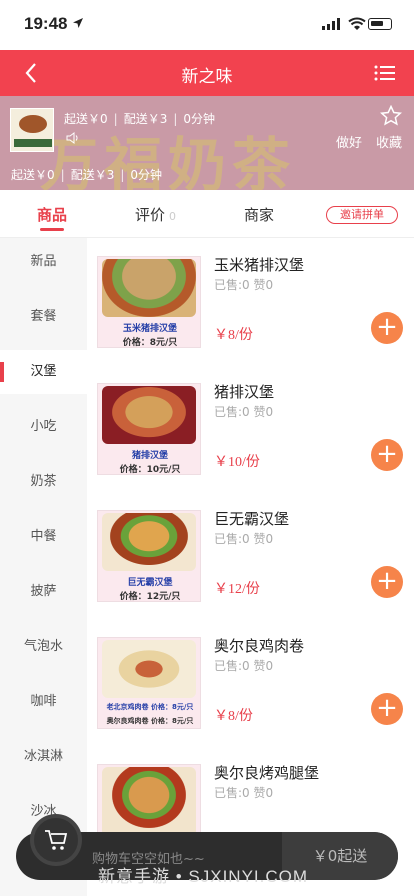  What do you see at coordinates (46, 23) in the screenshot?
I see `status-time: 19:48` at bounding box center [46, 23].